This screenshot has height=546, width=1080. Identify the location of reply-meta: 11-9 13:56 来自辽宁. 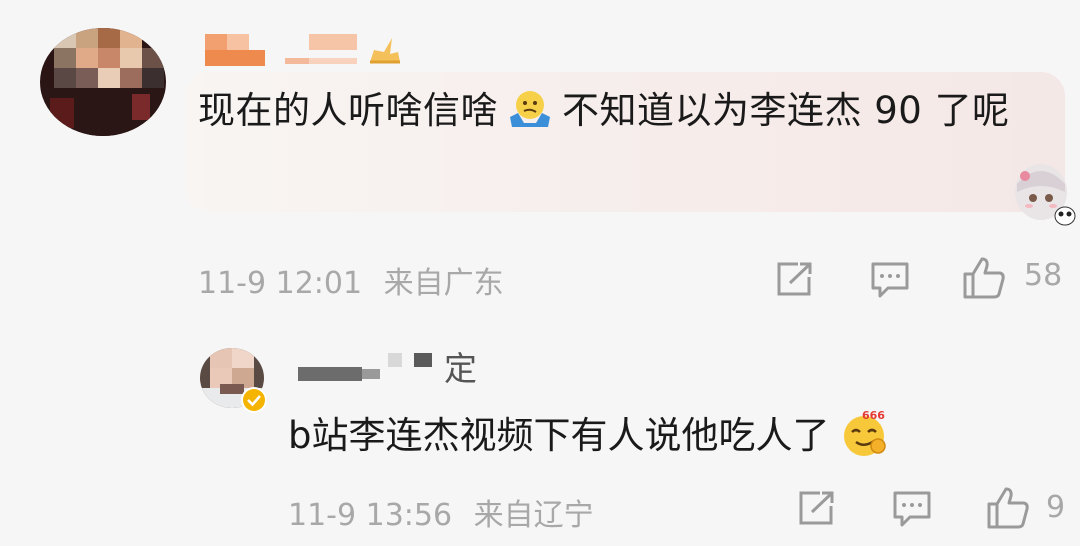
(441, 512).